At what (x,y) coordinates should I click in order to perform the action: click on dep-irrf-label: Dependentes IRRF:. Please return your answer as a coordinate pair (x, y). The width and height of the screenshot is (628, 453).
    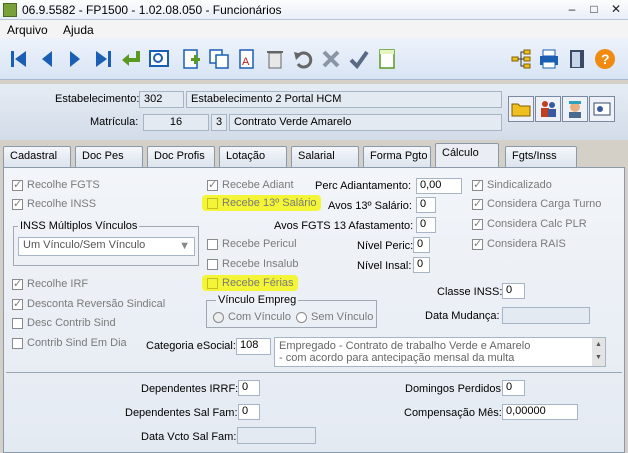
    Looking at the image, I should click on (190, 389).